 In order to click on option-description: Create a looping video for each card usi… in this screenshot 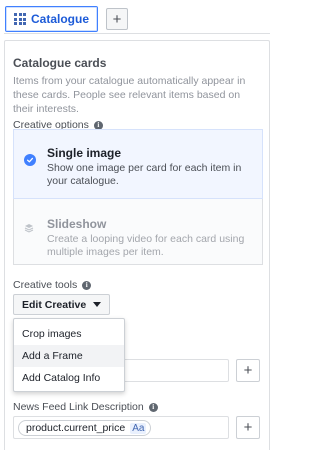, I will do `click(146, 245)`.